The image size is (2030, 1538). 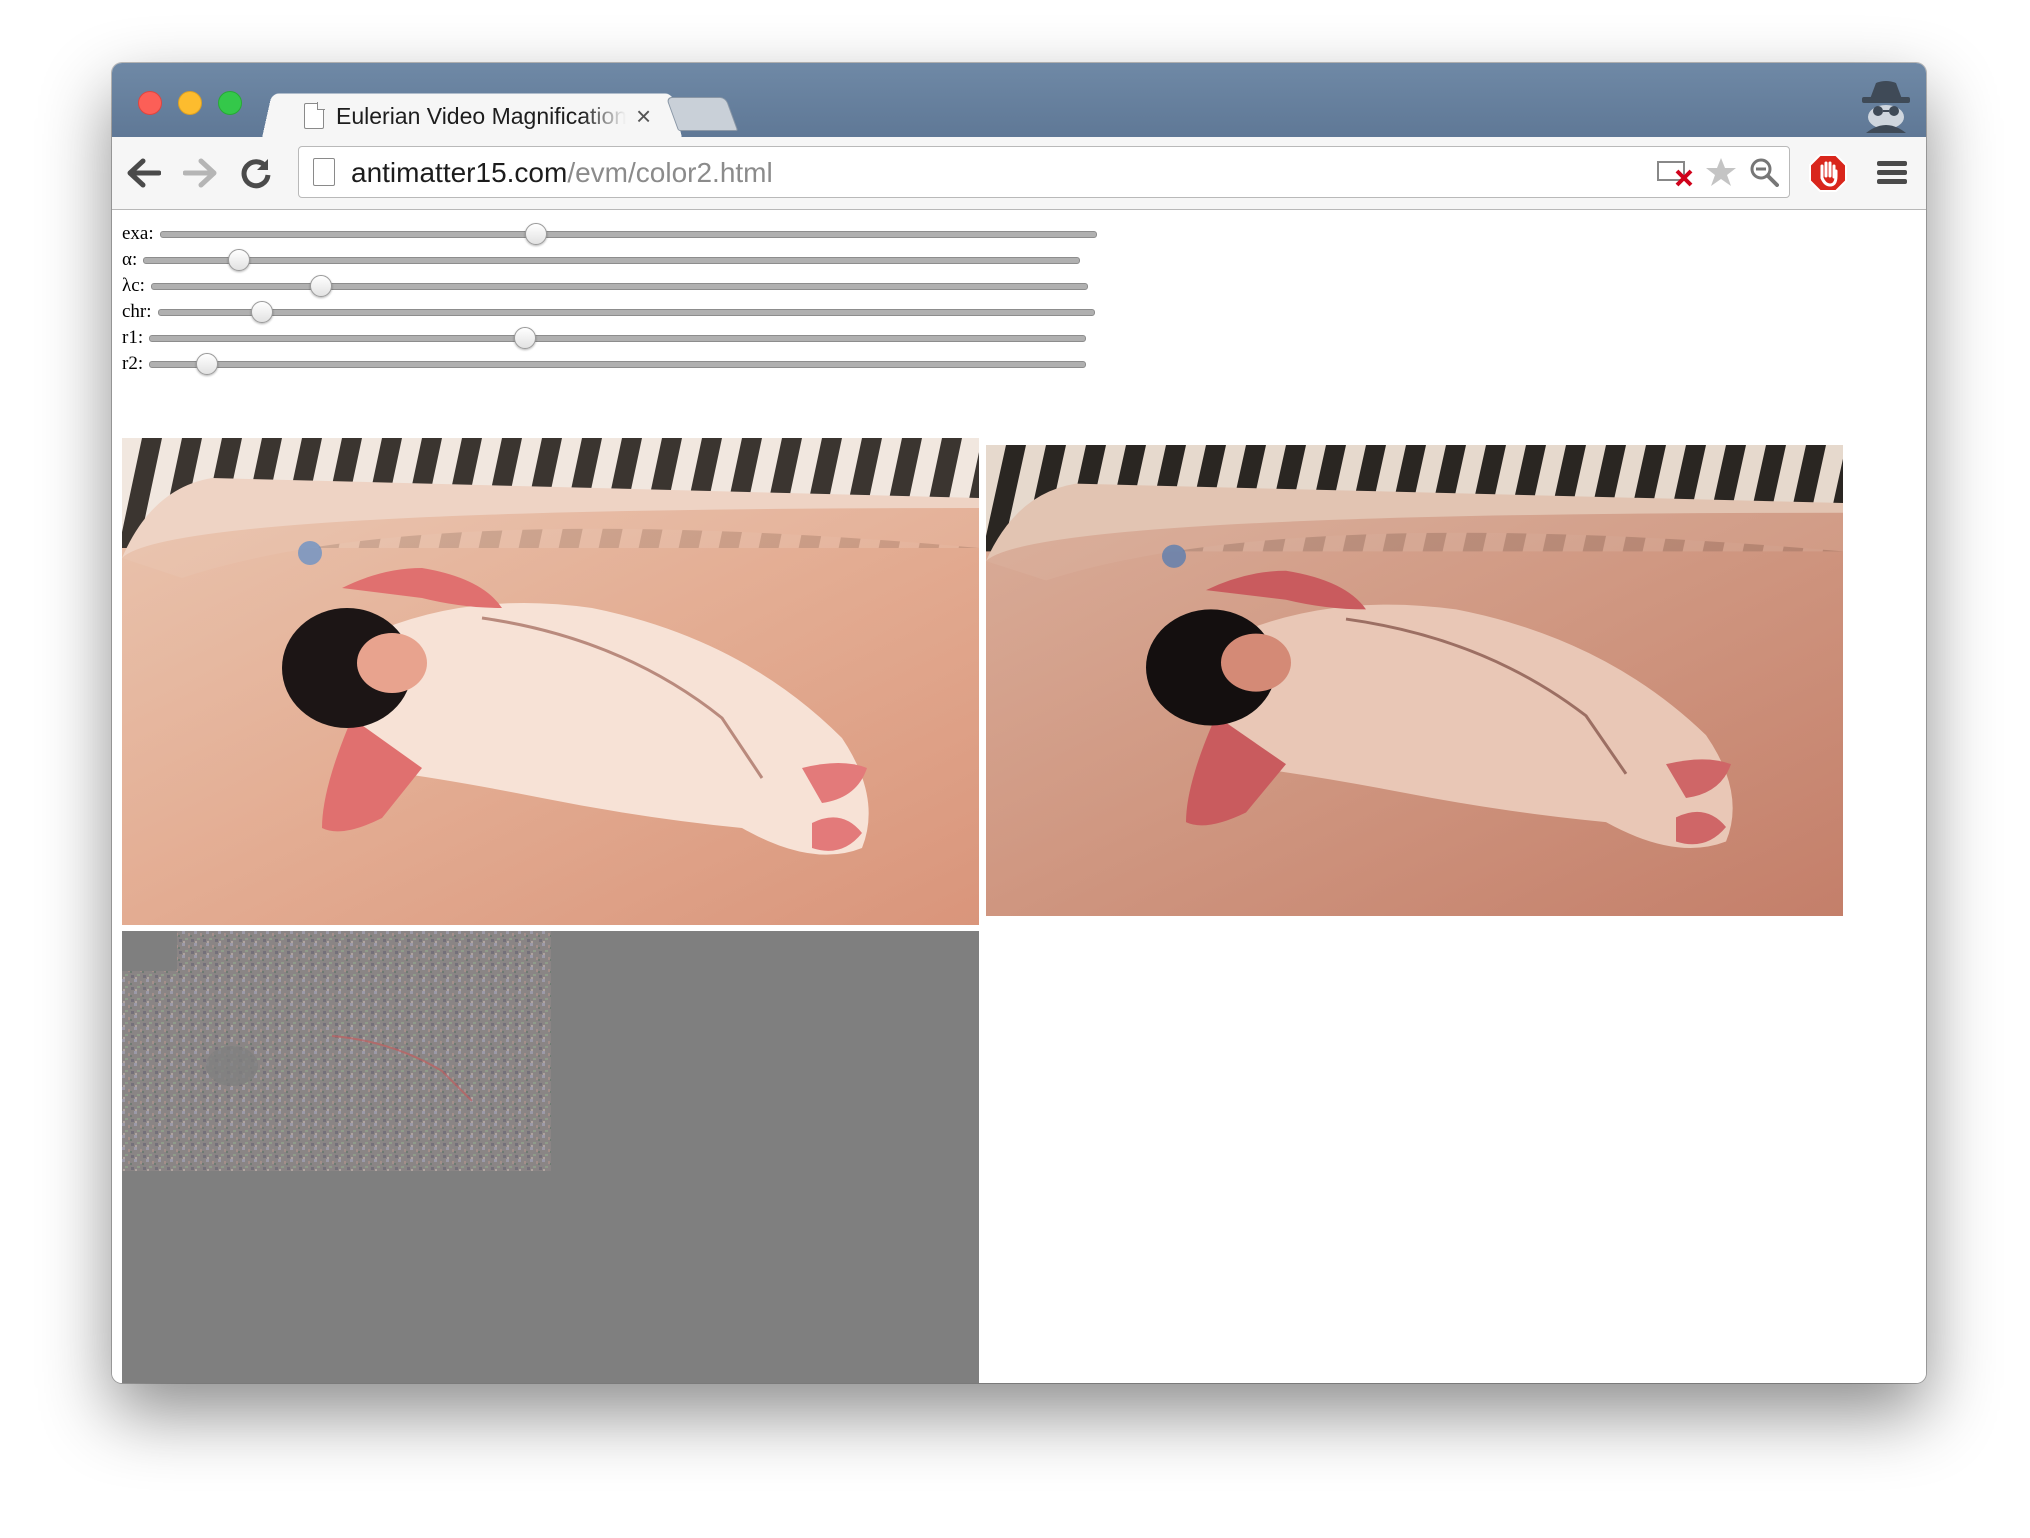 What do you see at coordinates (138, 233) in the screenshot?
I see `slider-label: exa:` at bounding box center [138, 233].